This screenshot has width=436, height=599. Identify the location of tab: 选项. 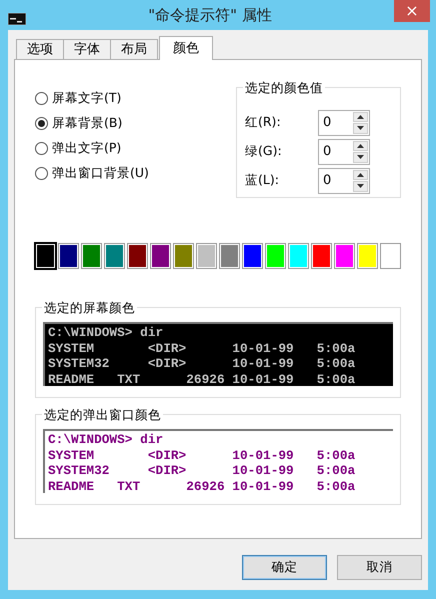
(40, 49).